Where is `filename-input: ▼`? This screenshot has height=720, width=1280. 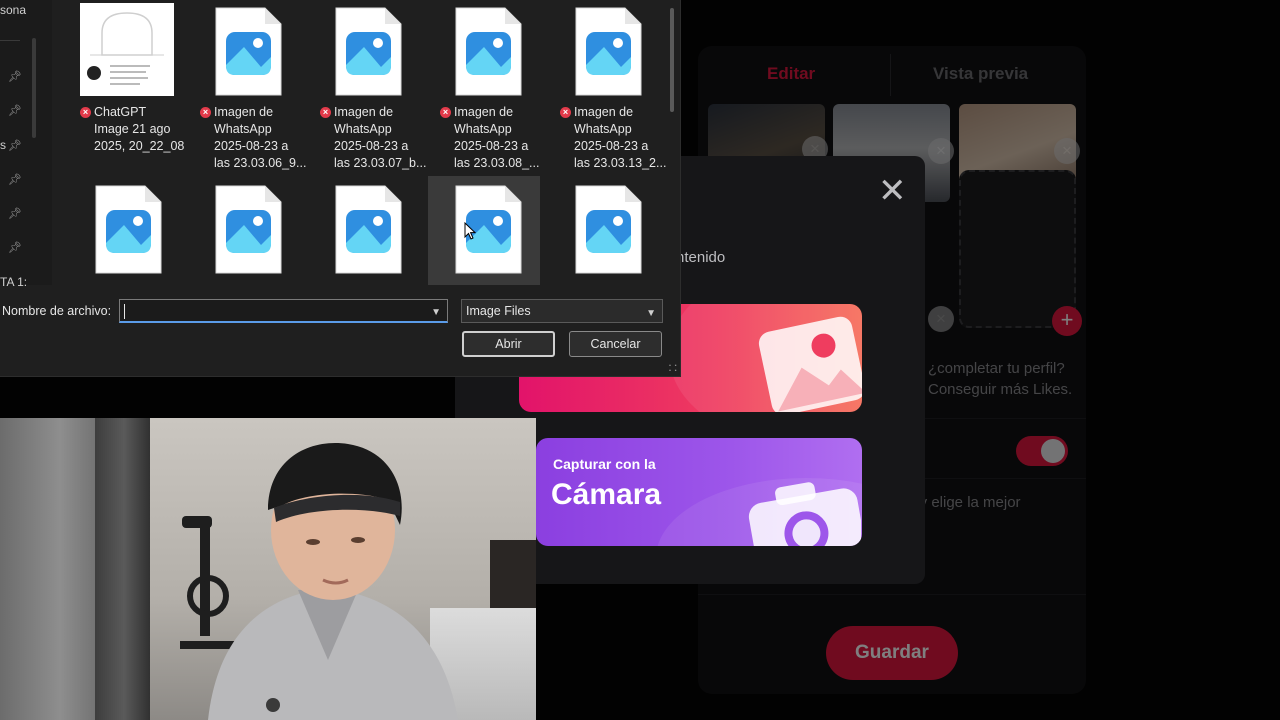
filename-input: ▼ is located at coordinates (283, 311).